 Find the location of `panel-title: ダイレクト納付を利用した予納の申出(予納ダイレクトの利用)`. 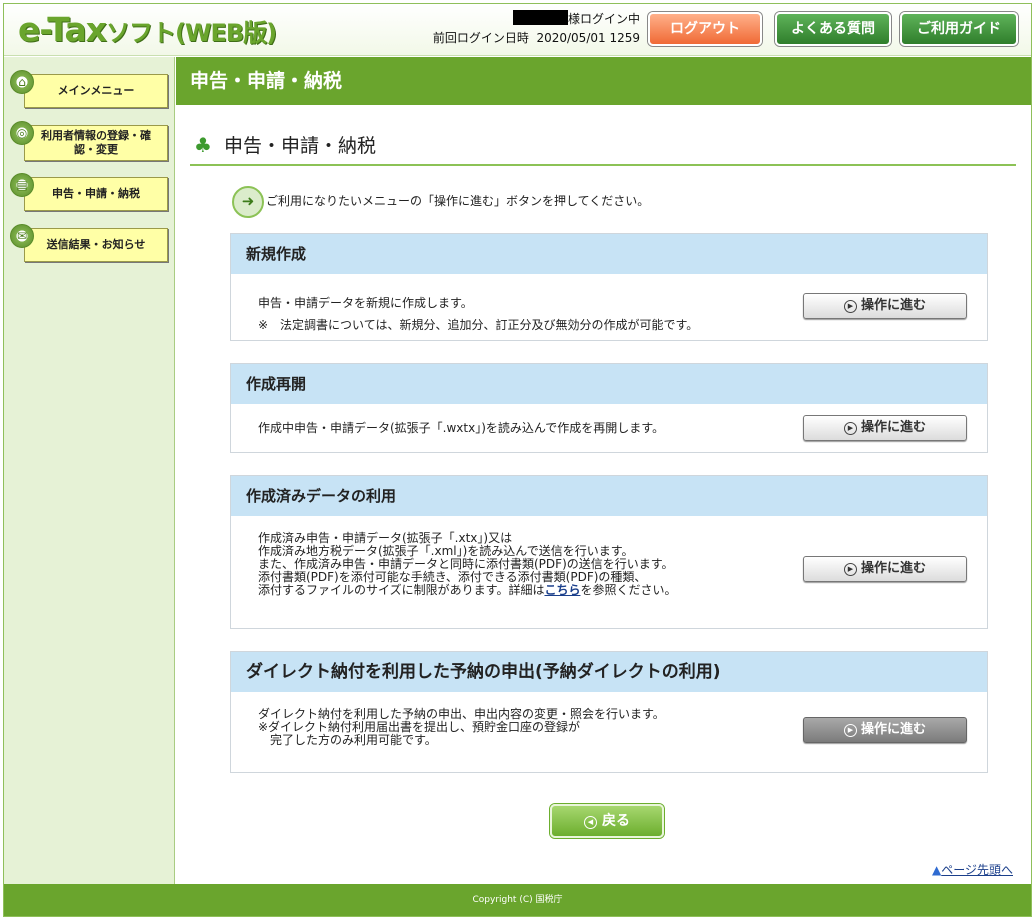

panel-title: ダイレクト納付を利用した予納の申出(予納ダイレクトの利用) is located at coordinates (609, 672).